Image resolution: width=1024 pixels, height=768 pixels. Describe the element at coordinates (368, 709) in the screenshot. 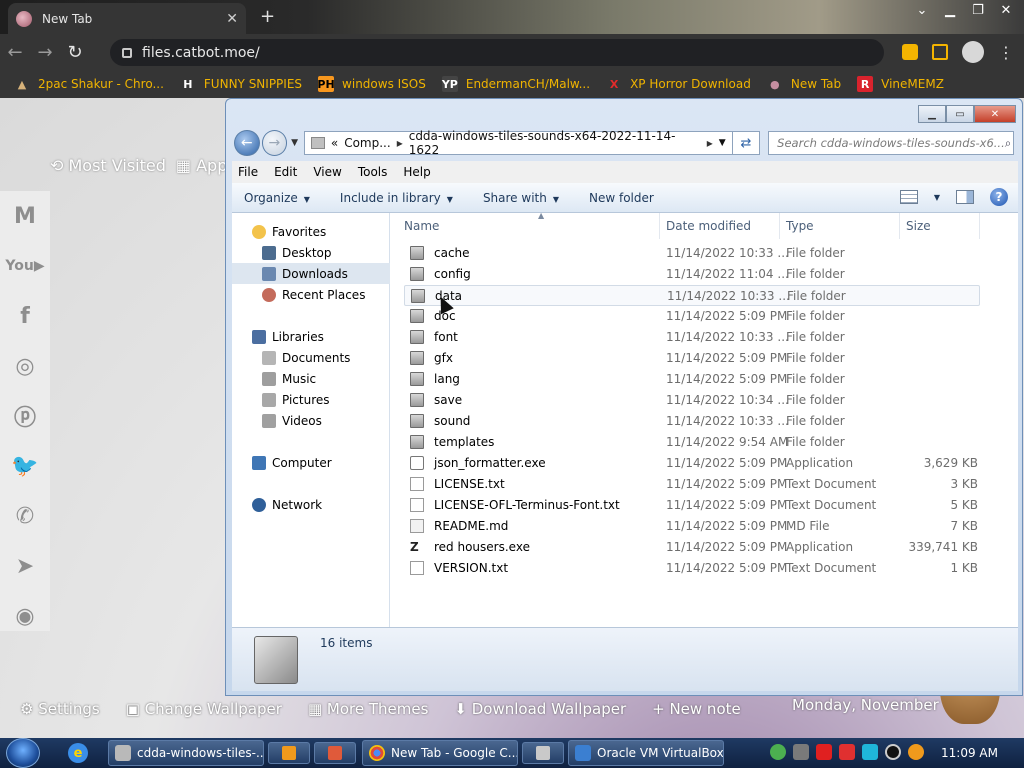

I see `more-themes-link: ▦ More Themes` at that location.